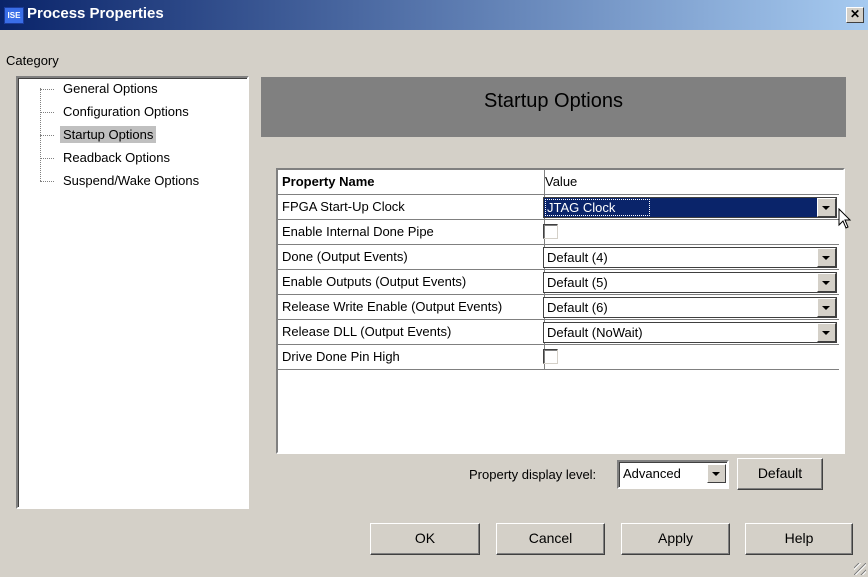  Describe the element at coordinates (32, 60) in the screenshot. I see `category-label: Category` at that location.